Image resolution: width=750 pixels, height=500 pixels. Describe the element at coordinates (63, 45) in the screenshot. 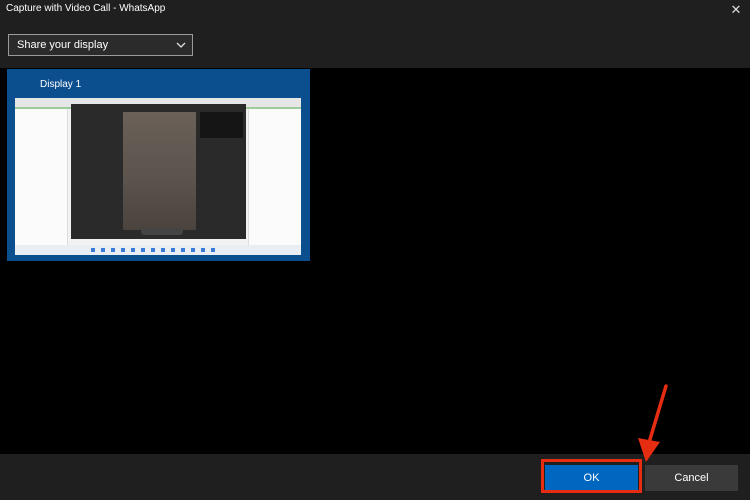

I see `share-source-selected: Share your display` at that location.